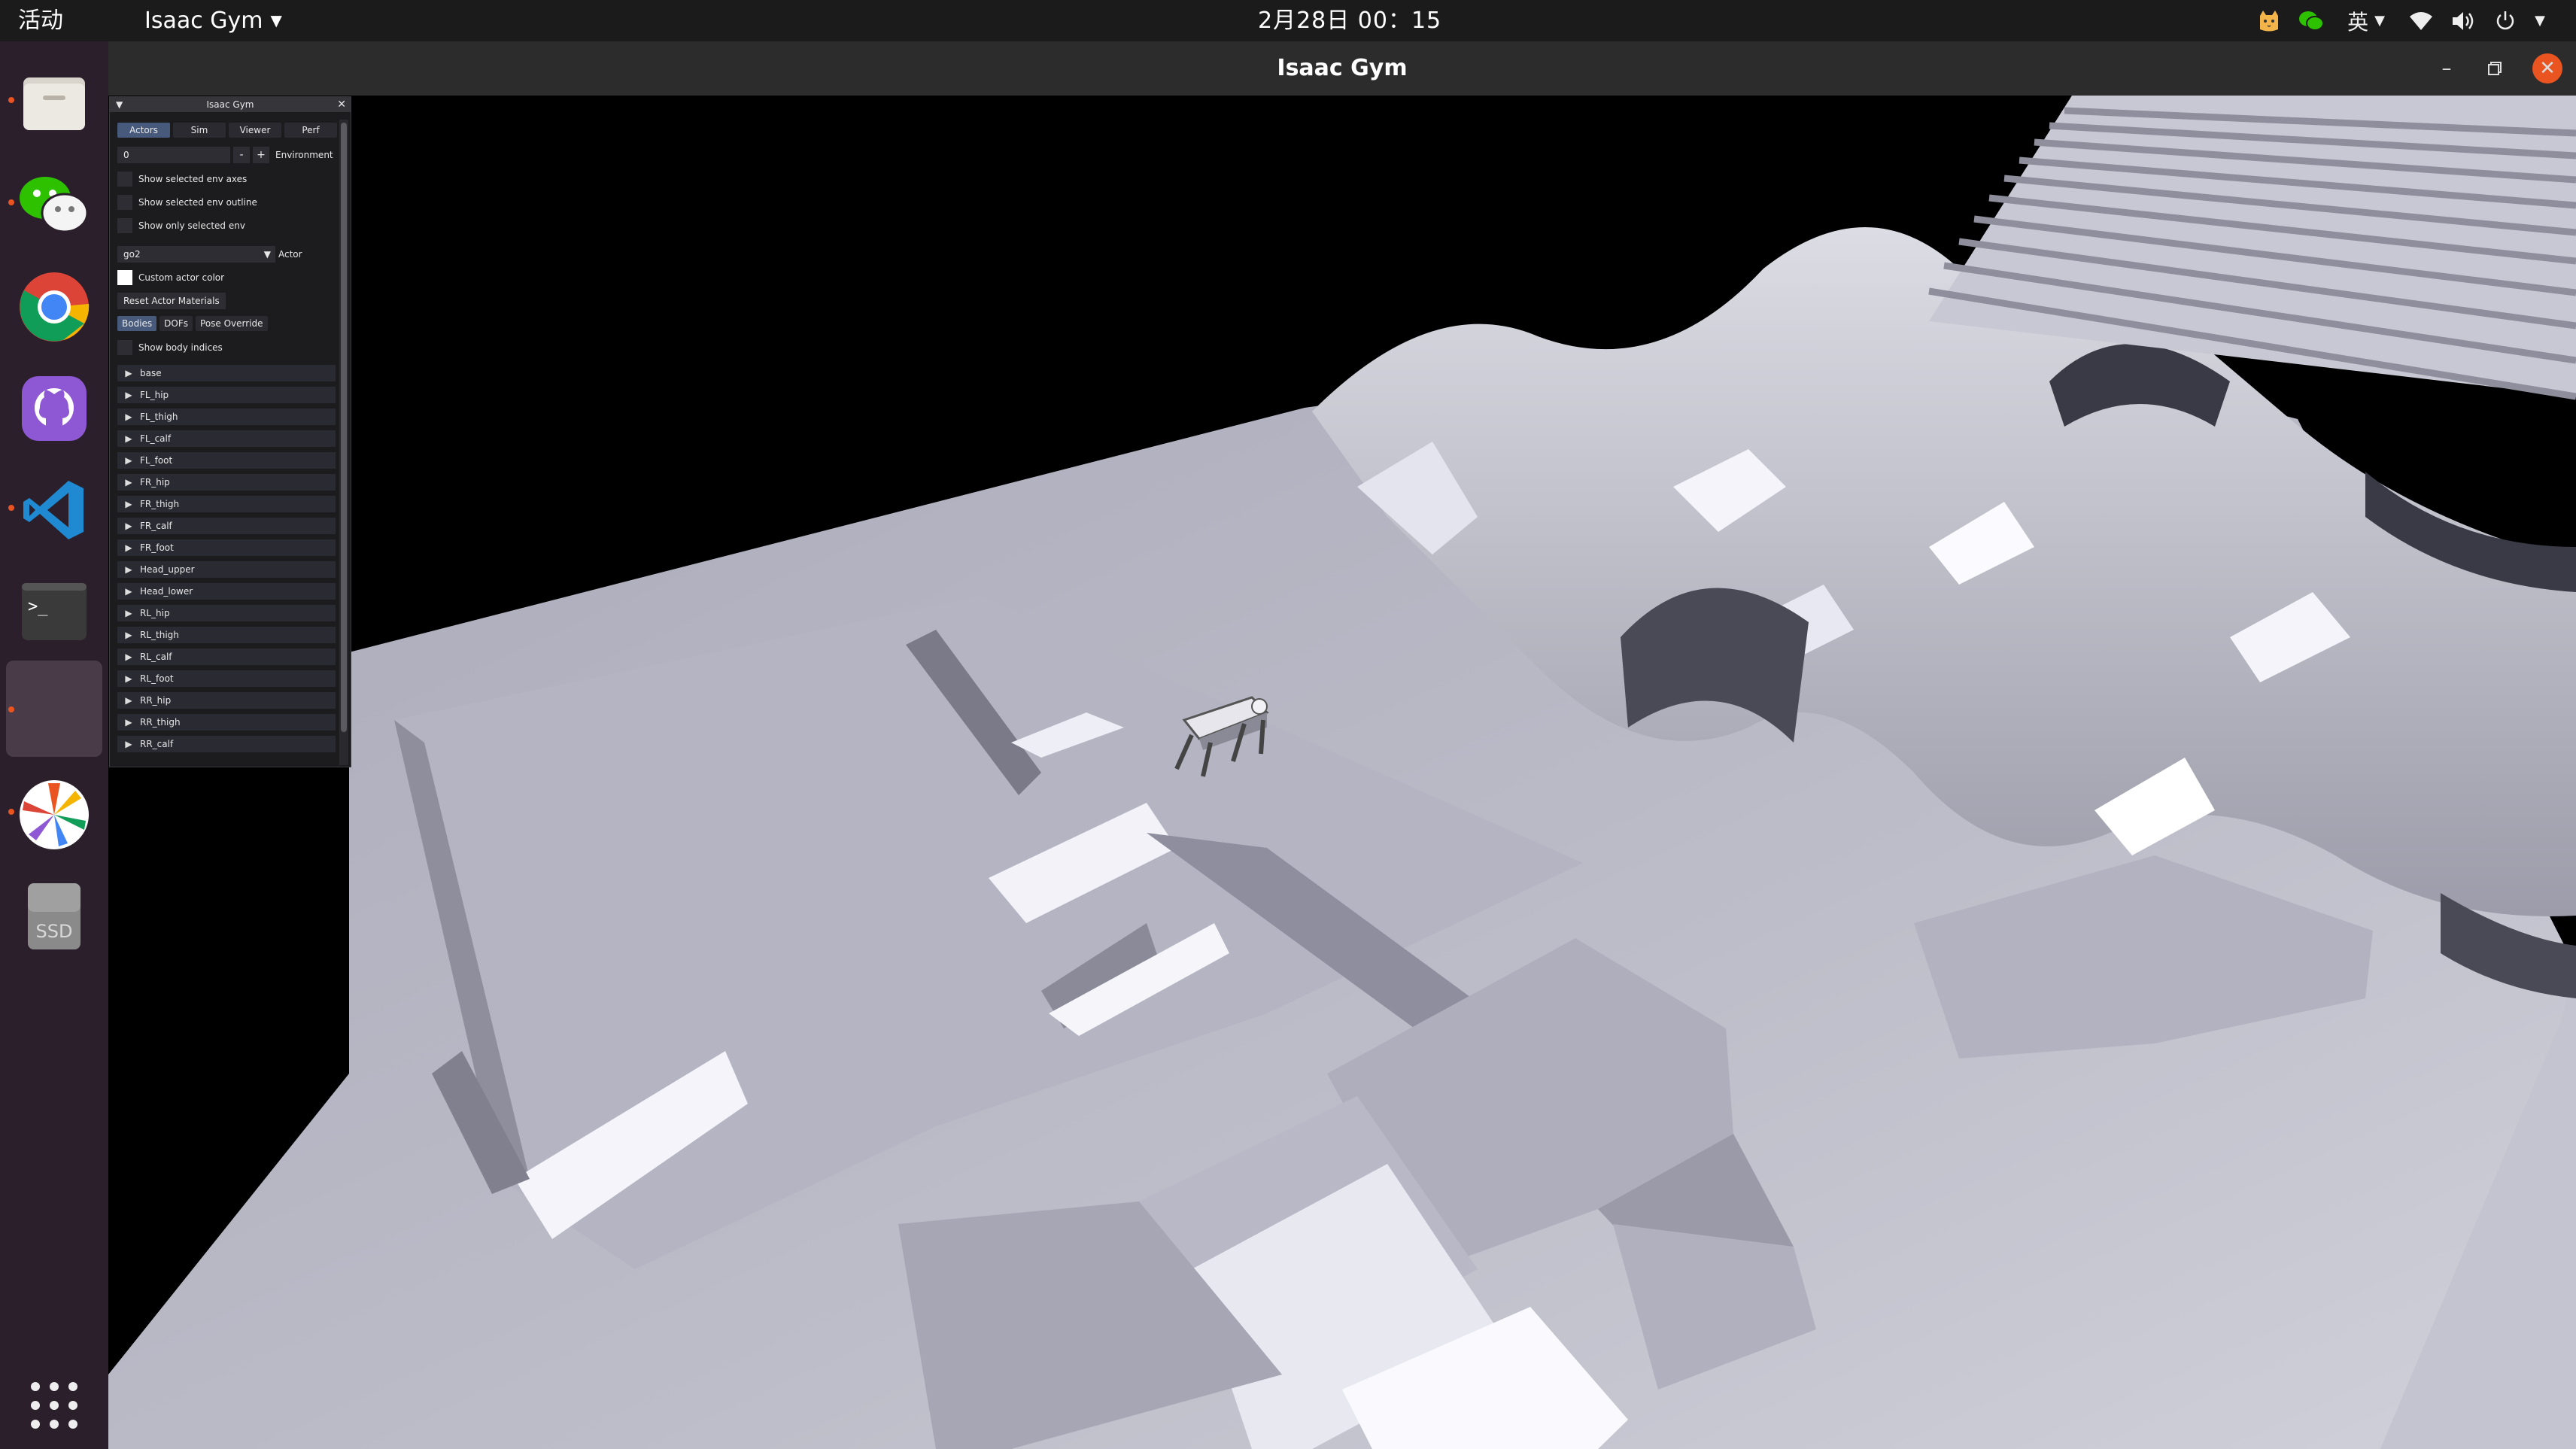 This screenshot has height=1449, width=2576. Describe the element at coordinates (226, 373) in the screenshot. I see `tree-row: ▶ base` at that location.